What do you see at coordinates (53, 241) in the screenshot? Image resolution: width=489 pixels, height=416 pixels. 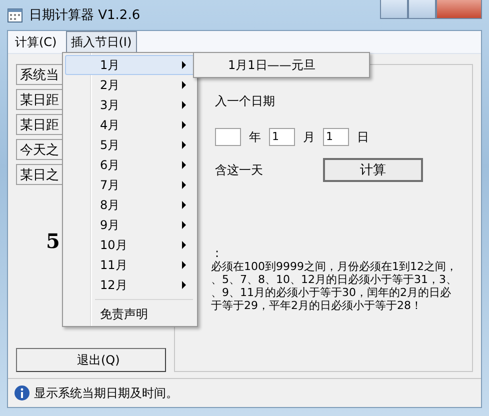 I see `result-label: 5` at bounding box center [53, 241].